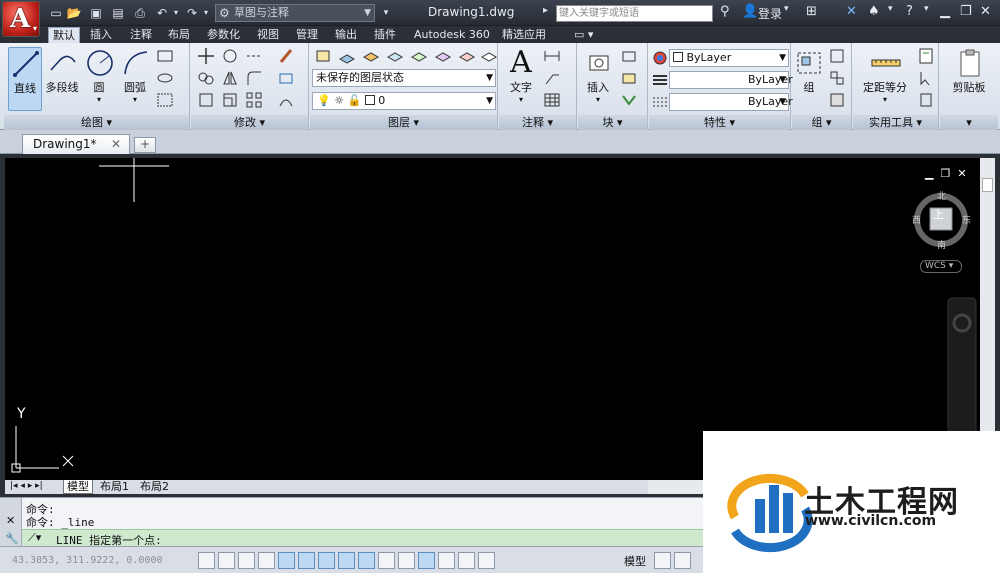 This screenshot has width=1000, height=573. I want to click on grid-toggle, so click(246, 560).